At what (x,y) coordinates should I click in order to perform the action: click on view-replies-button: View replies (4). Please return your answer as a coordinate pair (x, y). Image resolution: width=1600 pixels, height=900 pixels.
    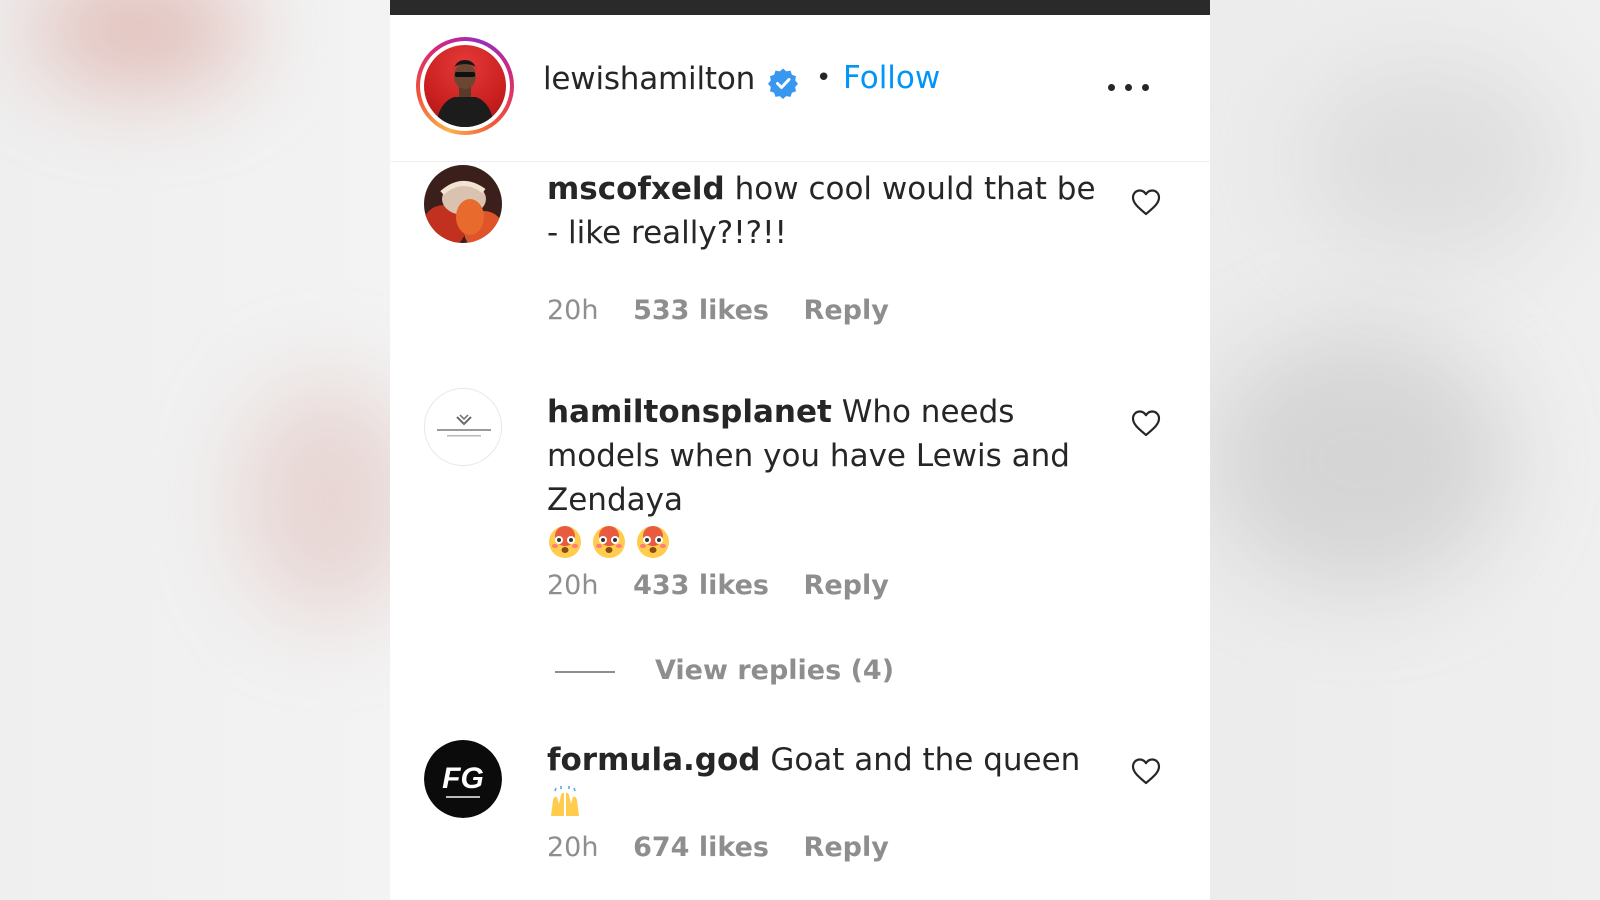
    Looking at the image, I should click on (724, 670).